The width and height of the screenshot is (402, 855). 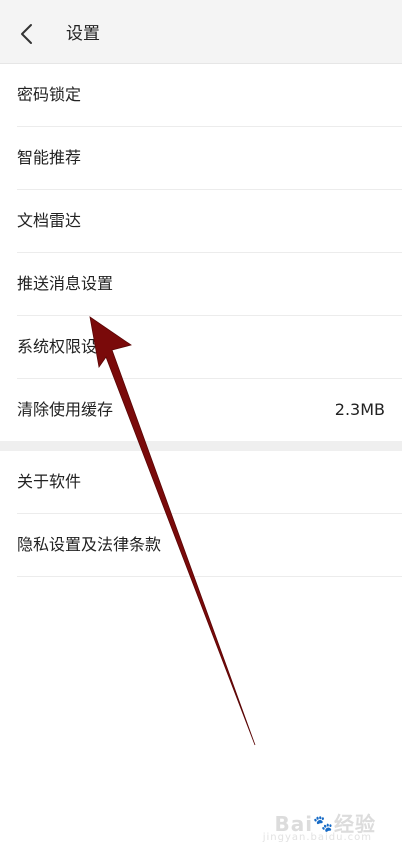 I want to click on settings-item-label: 系统权限设置, so click(x=65, y=346).